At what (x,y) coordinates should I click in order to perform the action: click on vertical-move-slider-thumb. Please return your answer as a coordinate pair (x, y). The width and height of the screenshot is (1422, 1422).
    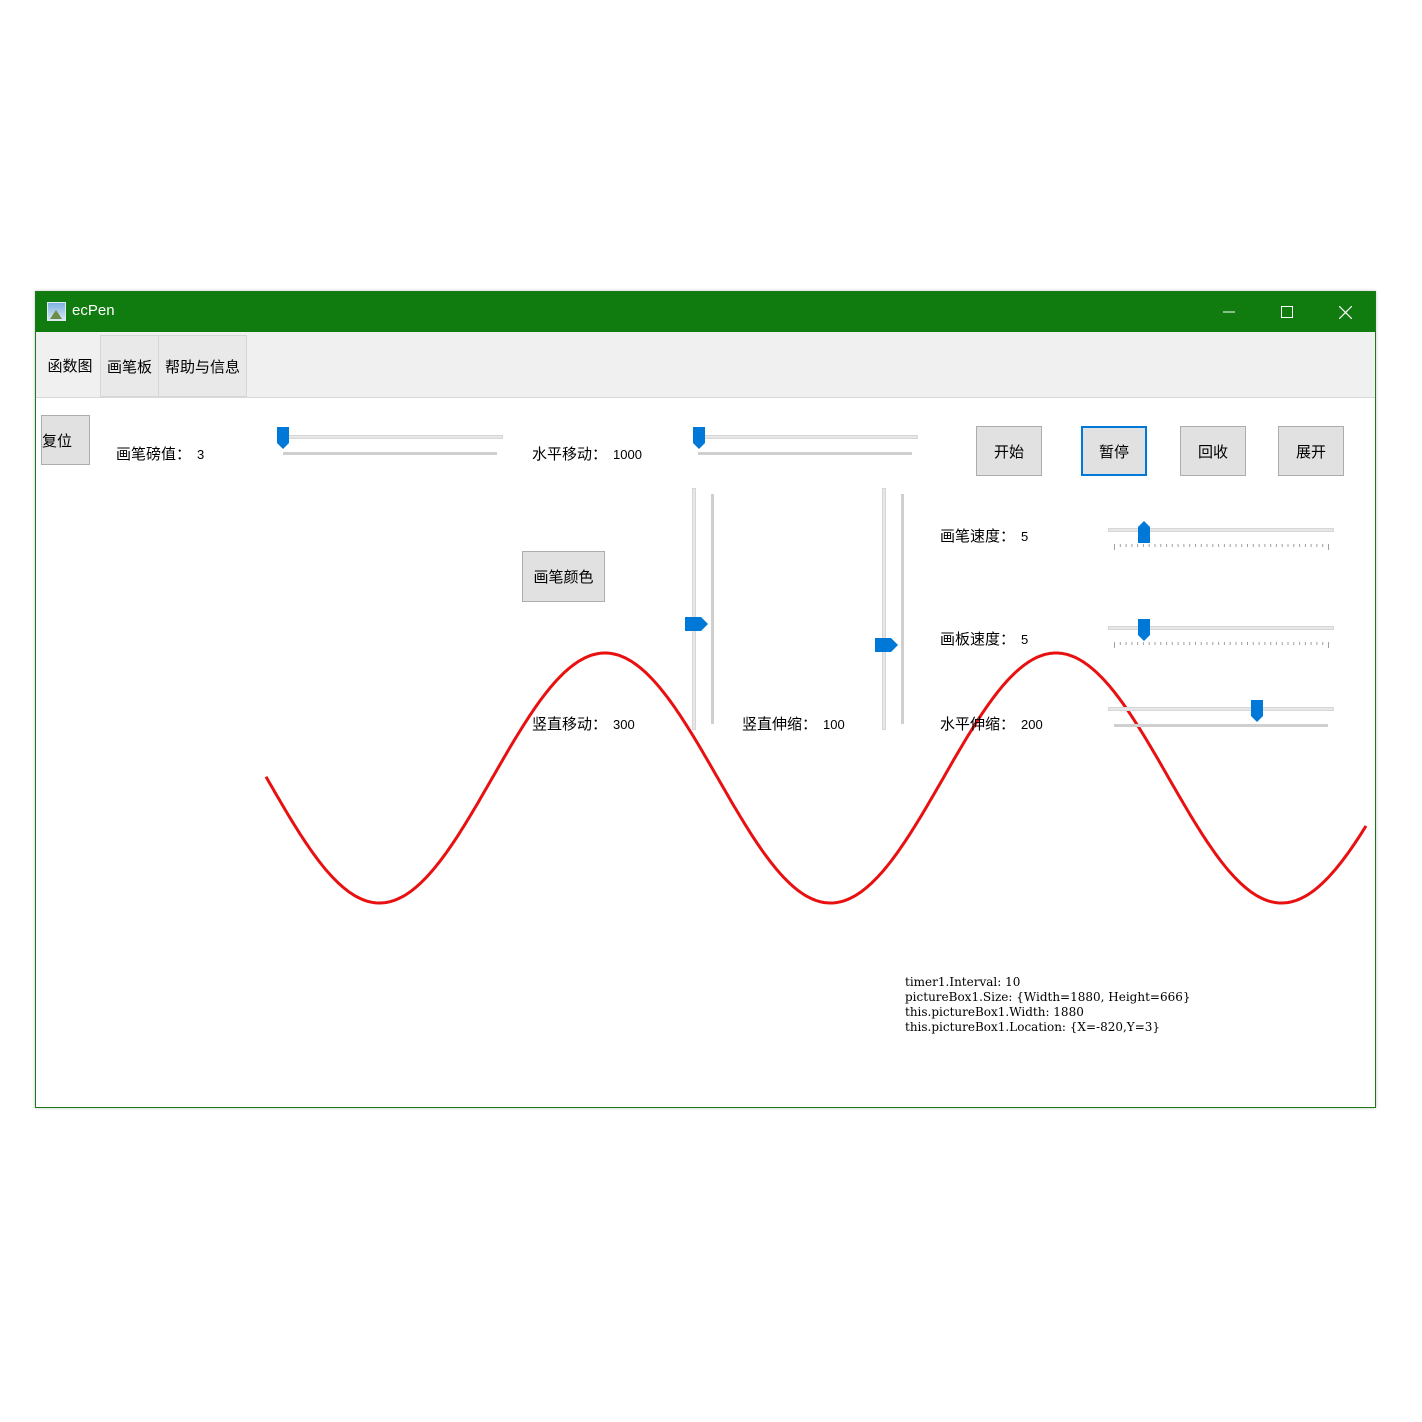
    Looking at the image, I should click on (697, 624).